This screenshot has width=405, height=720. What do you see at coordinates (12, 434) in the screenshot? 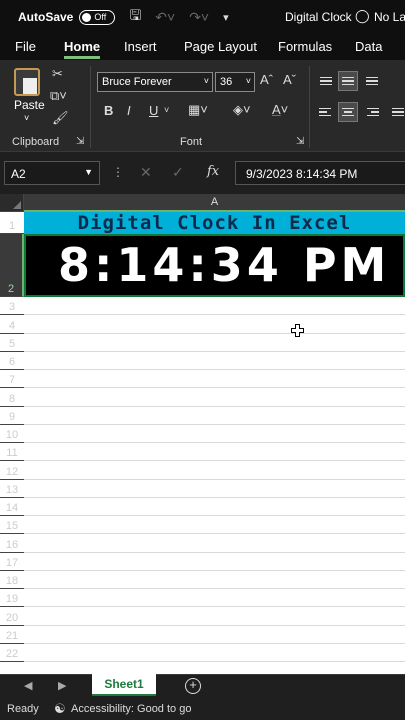
I see `row-header: 10` at bounding box center [12, 434].